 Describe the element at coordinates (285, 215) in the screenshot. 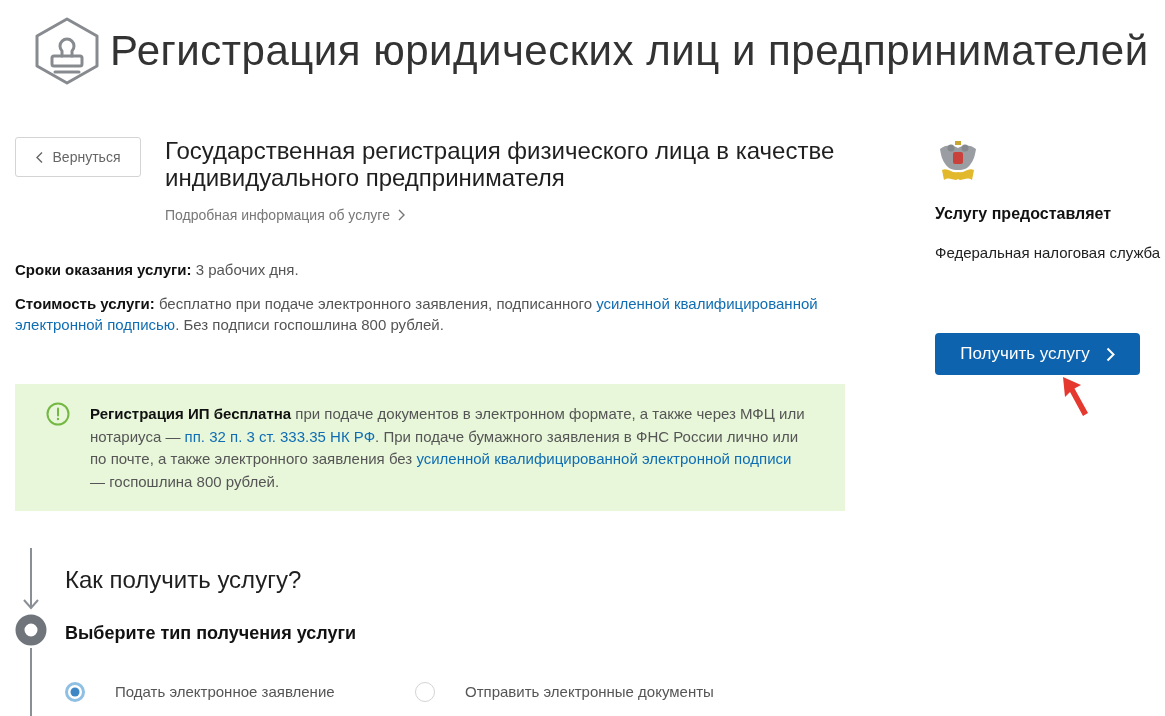

I see `details-link: Подробная информация об услуге` at that location.